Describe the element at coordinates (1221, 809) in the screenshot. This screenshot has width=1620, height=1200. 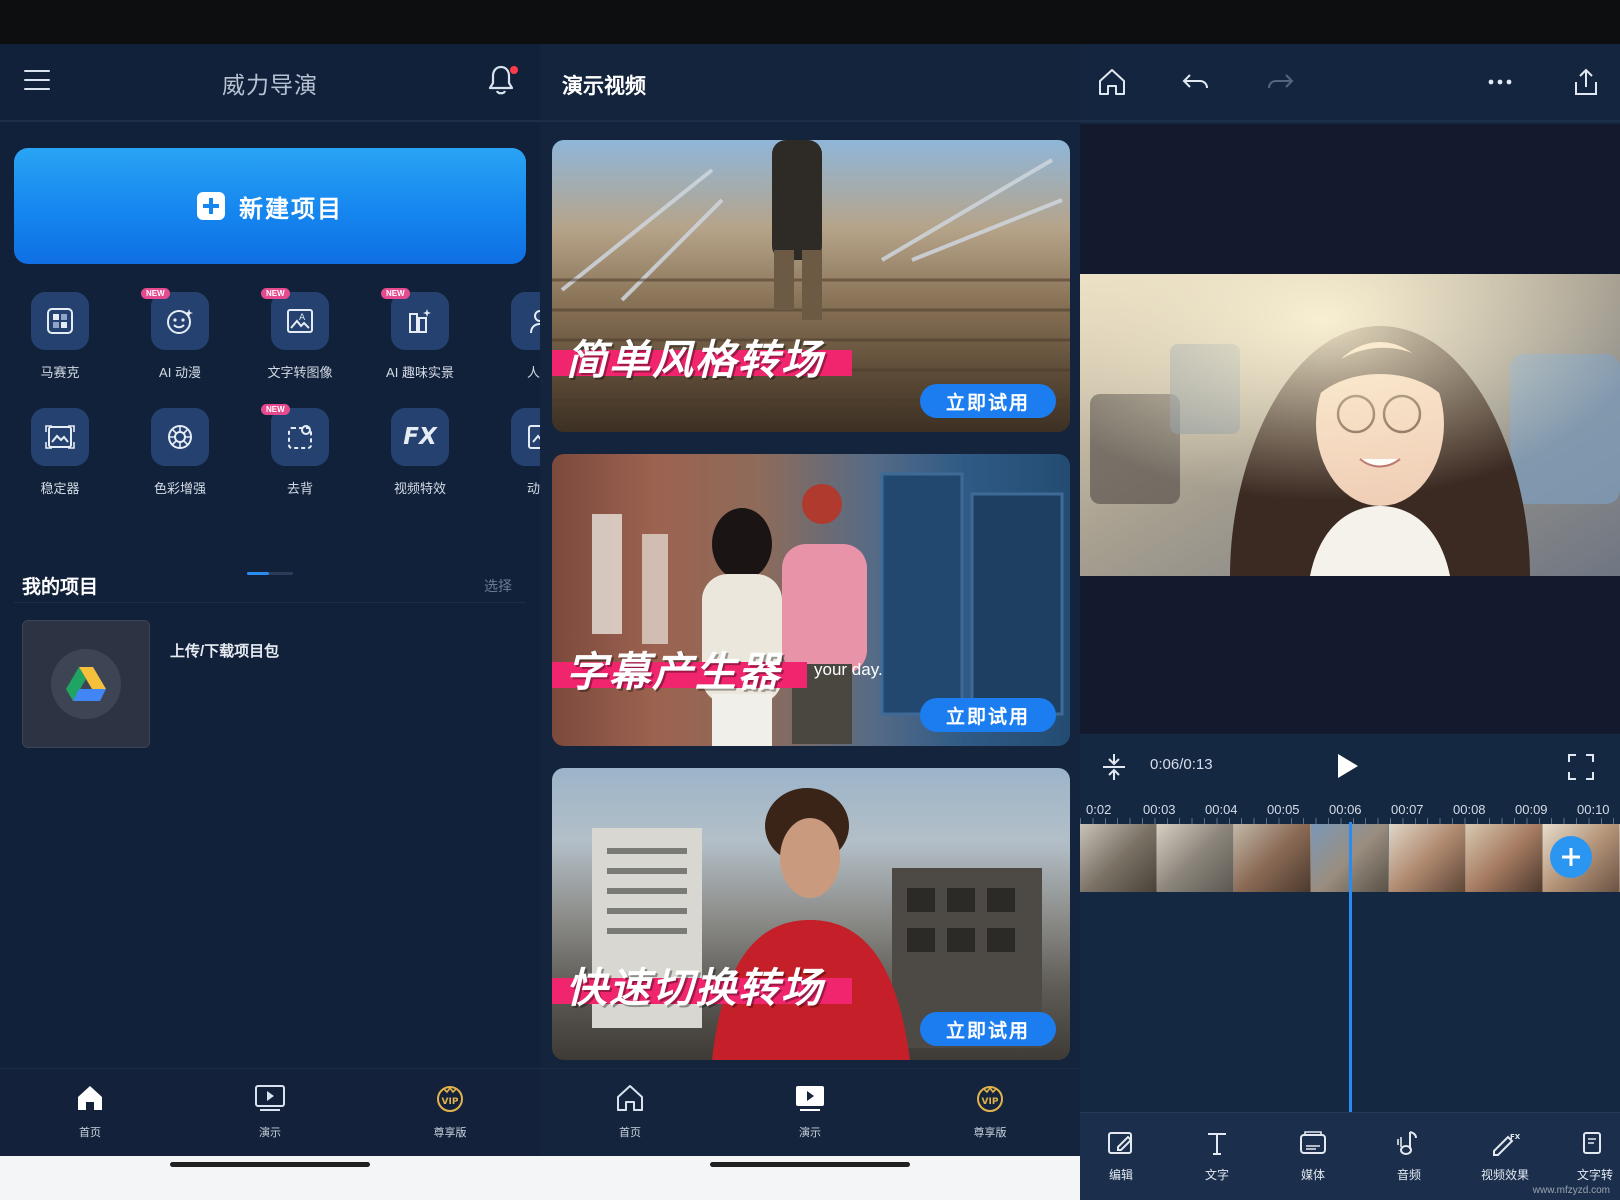
I see `ruler-label: 00:04` at that location.